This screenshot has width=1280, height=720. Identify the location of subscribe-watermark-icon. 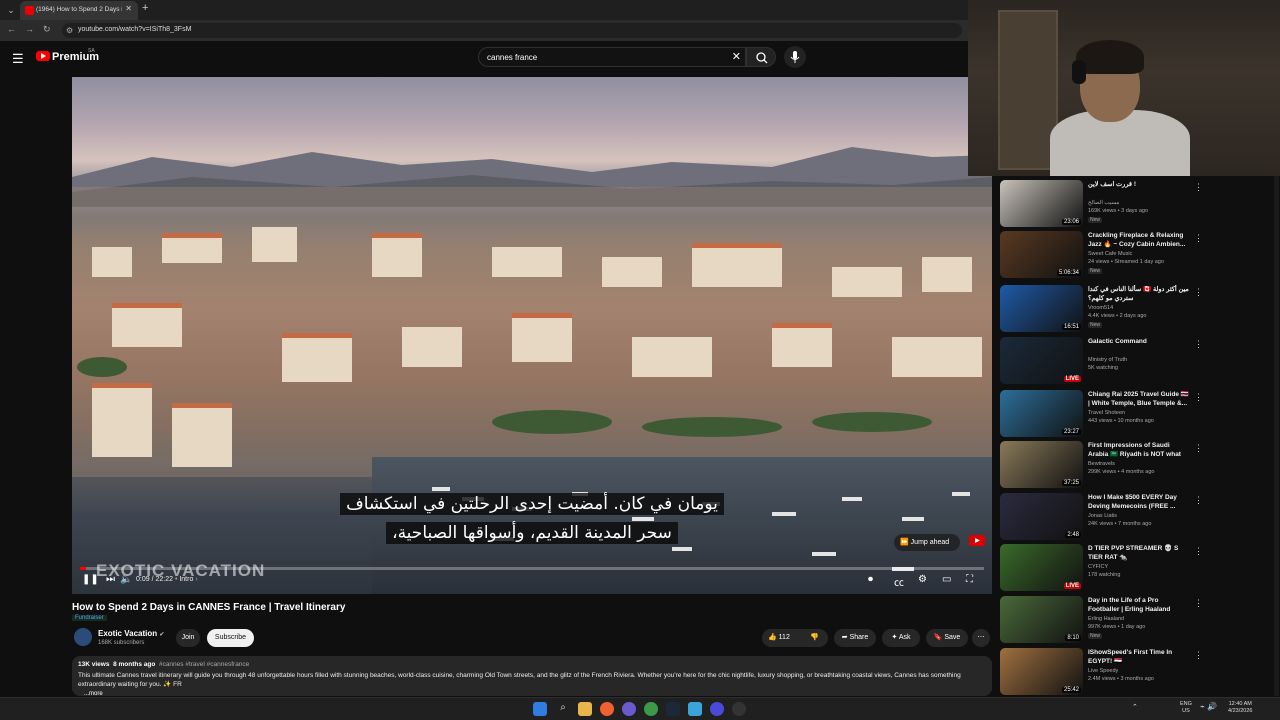
(977, 542).